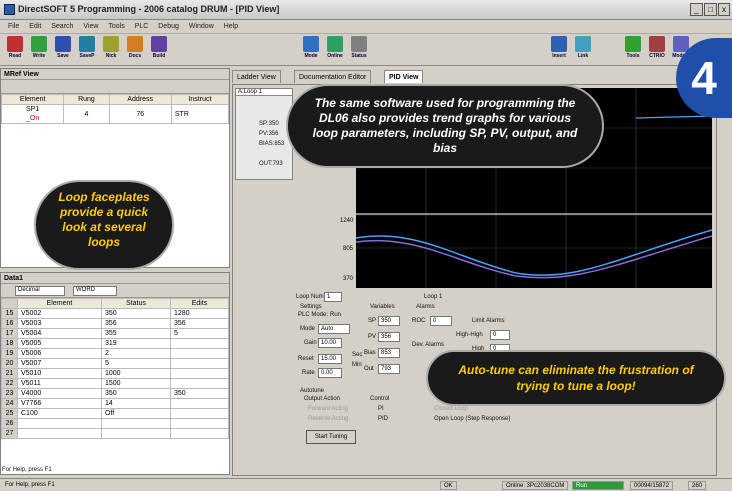  Describe the element at coordinates (13, 27) in the screenshot. I see `menu-file: File` at that location.